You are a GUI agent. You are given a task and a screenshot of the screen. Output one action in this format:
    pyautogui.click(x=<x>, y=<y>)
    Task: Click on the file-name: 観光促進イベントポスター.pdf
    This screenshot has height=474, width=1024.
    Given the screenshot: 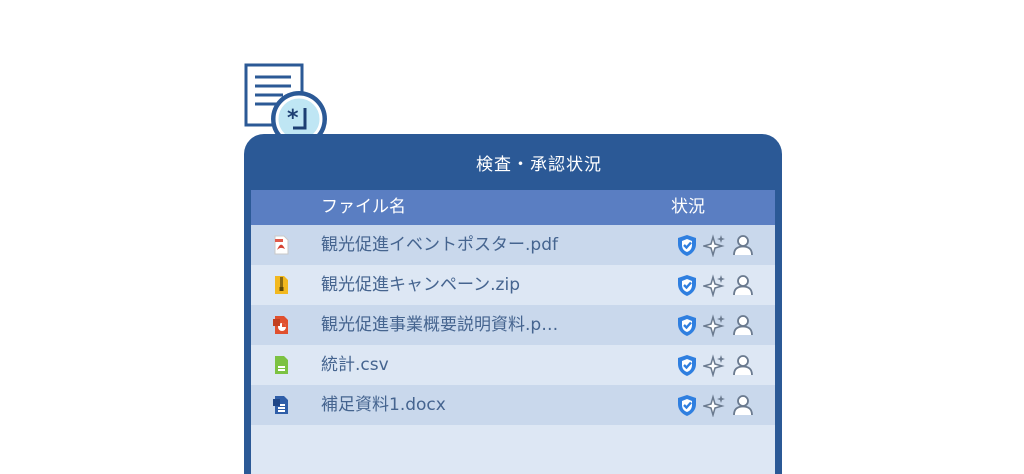 What is the action you would take?
    pyautogui.click(x=439, y=245)
    